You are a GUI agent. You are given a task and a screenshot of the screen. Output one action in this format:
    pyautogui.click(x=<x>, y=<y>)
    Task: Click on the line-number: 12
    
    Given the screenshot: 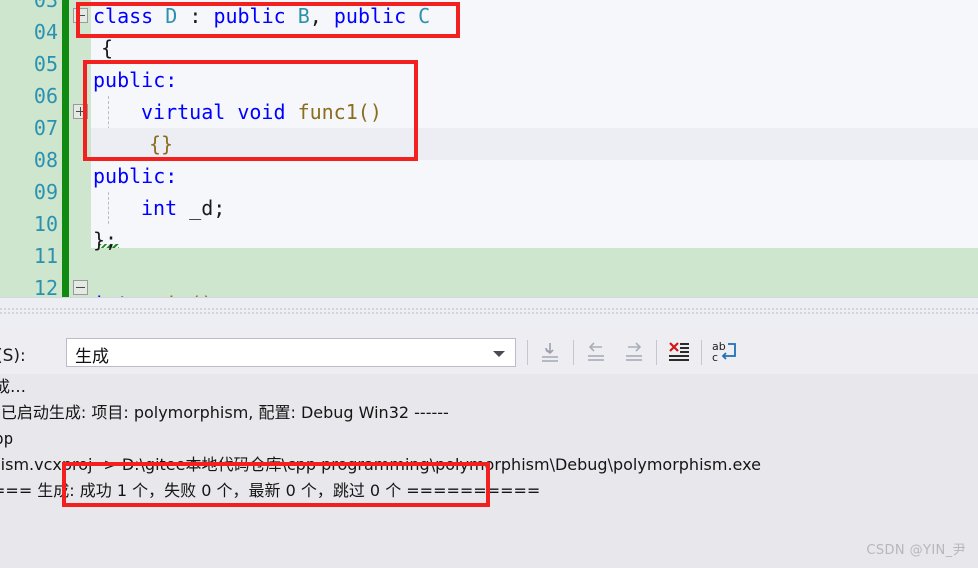 What is the action you would take?
    pyautogui.click(x=45, y=286)
    